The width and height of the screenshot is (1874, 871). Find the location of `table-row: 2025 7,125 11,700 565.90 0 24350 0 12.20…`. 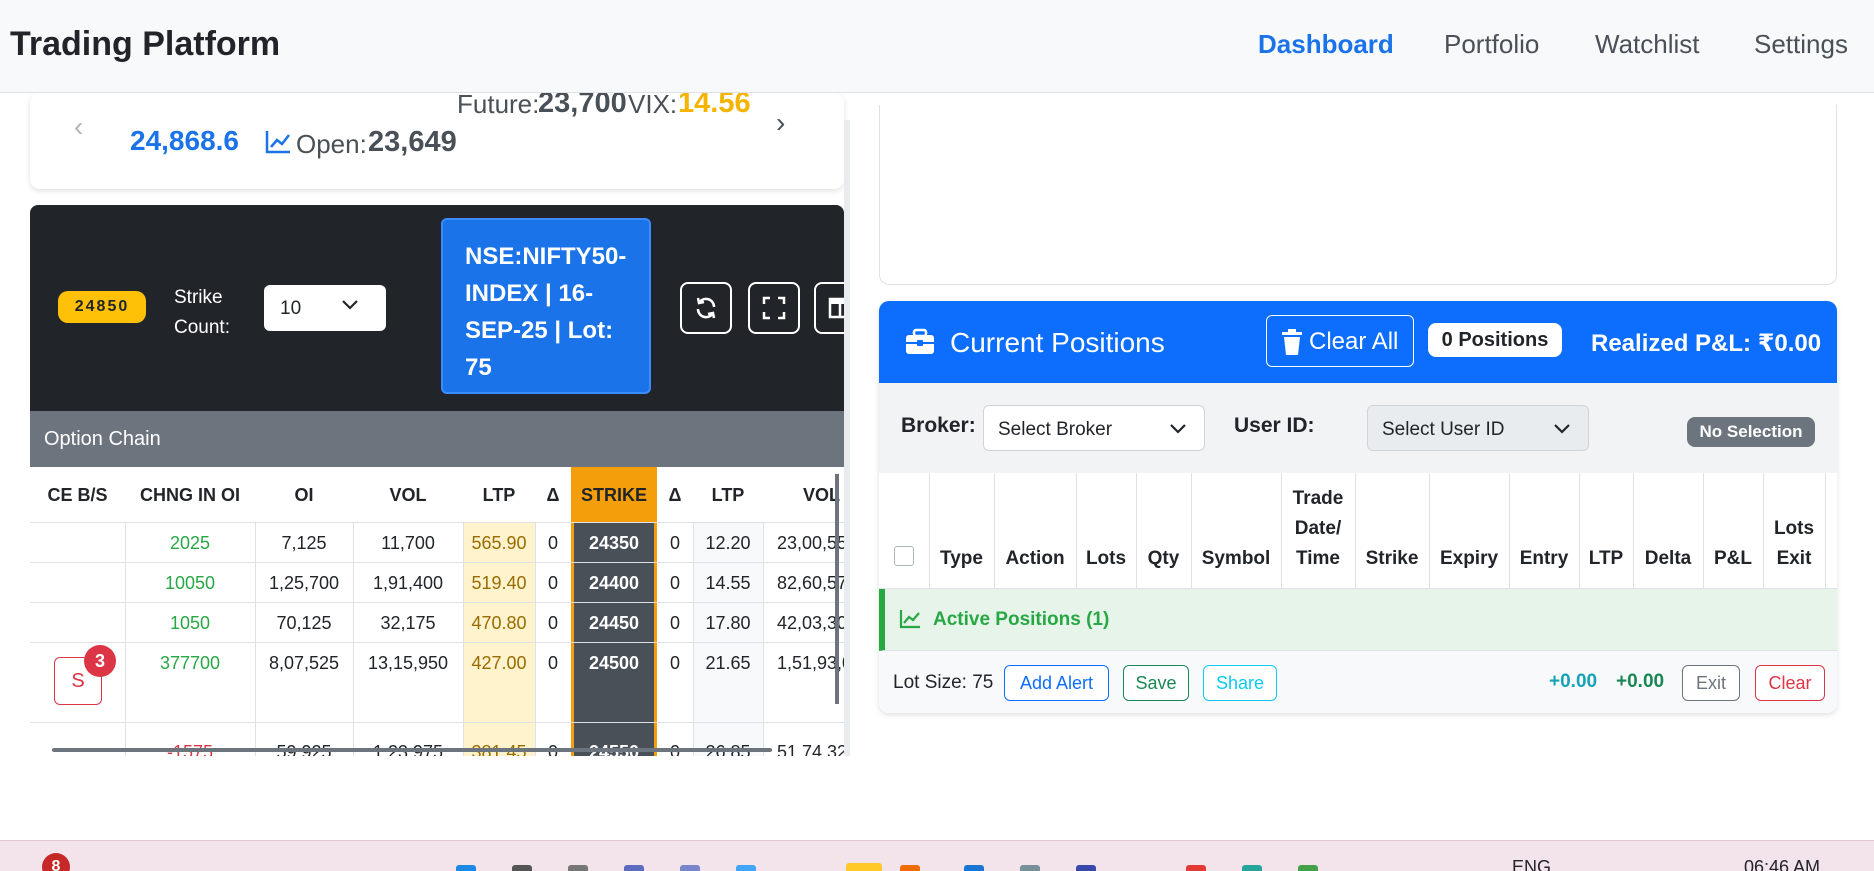

table-row: 2025 7,125 11,700 565.90 0 24350 0 12.20… is located at coordinates (440, 543).